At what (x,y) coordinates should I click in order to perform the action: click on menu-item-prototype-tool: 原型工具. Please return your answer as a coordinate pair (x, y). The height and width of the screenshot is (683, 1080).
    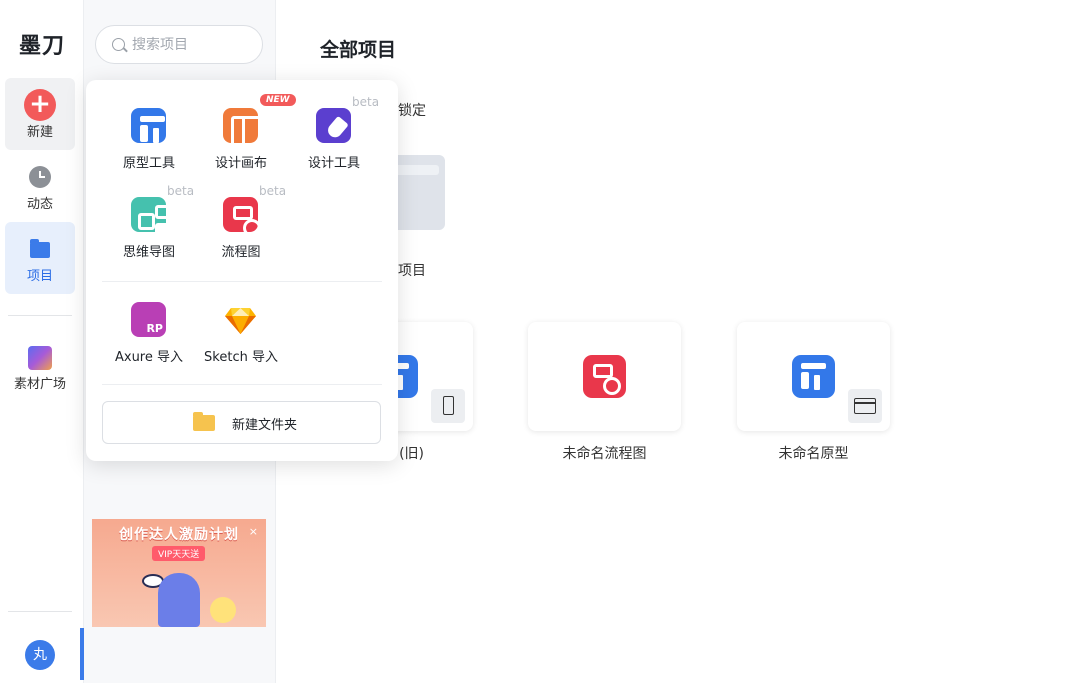
    Looking at the image, I should click on (149, 143).